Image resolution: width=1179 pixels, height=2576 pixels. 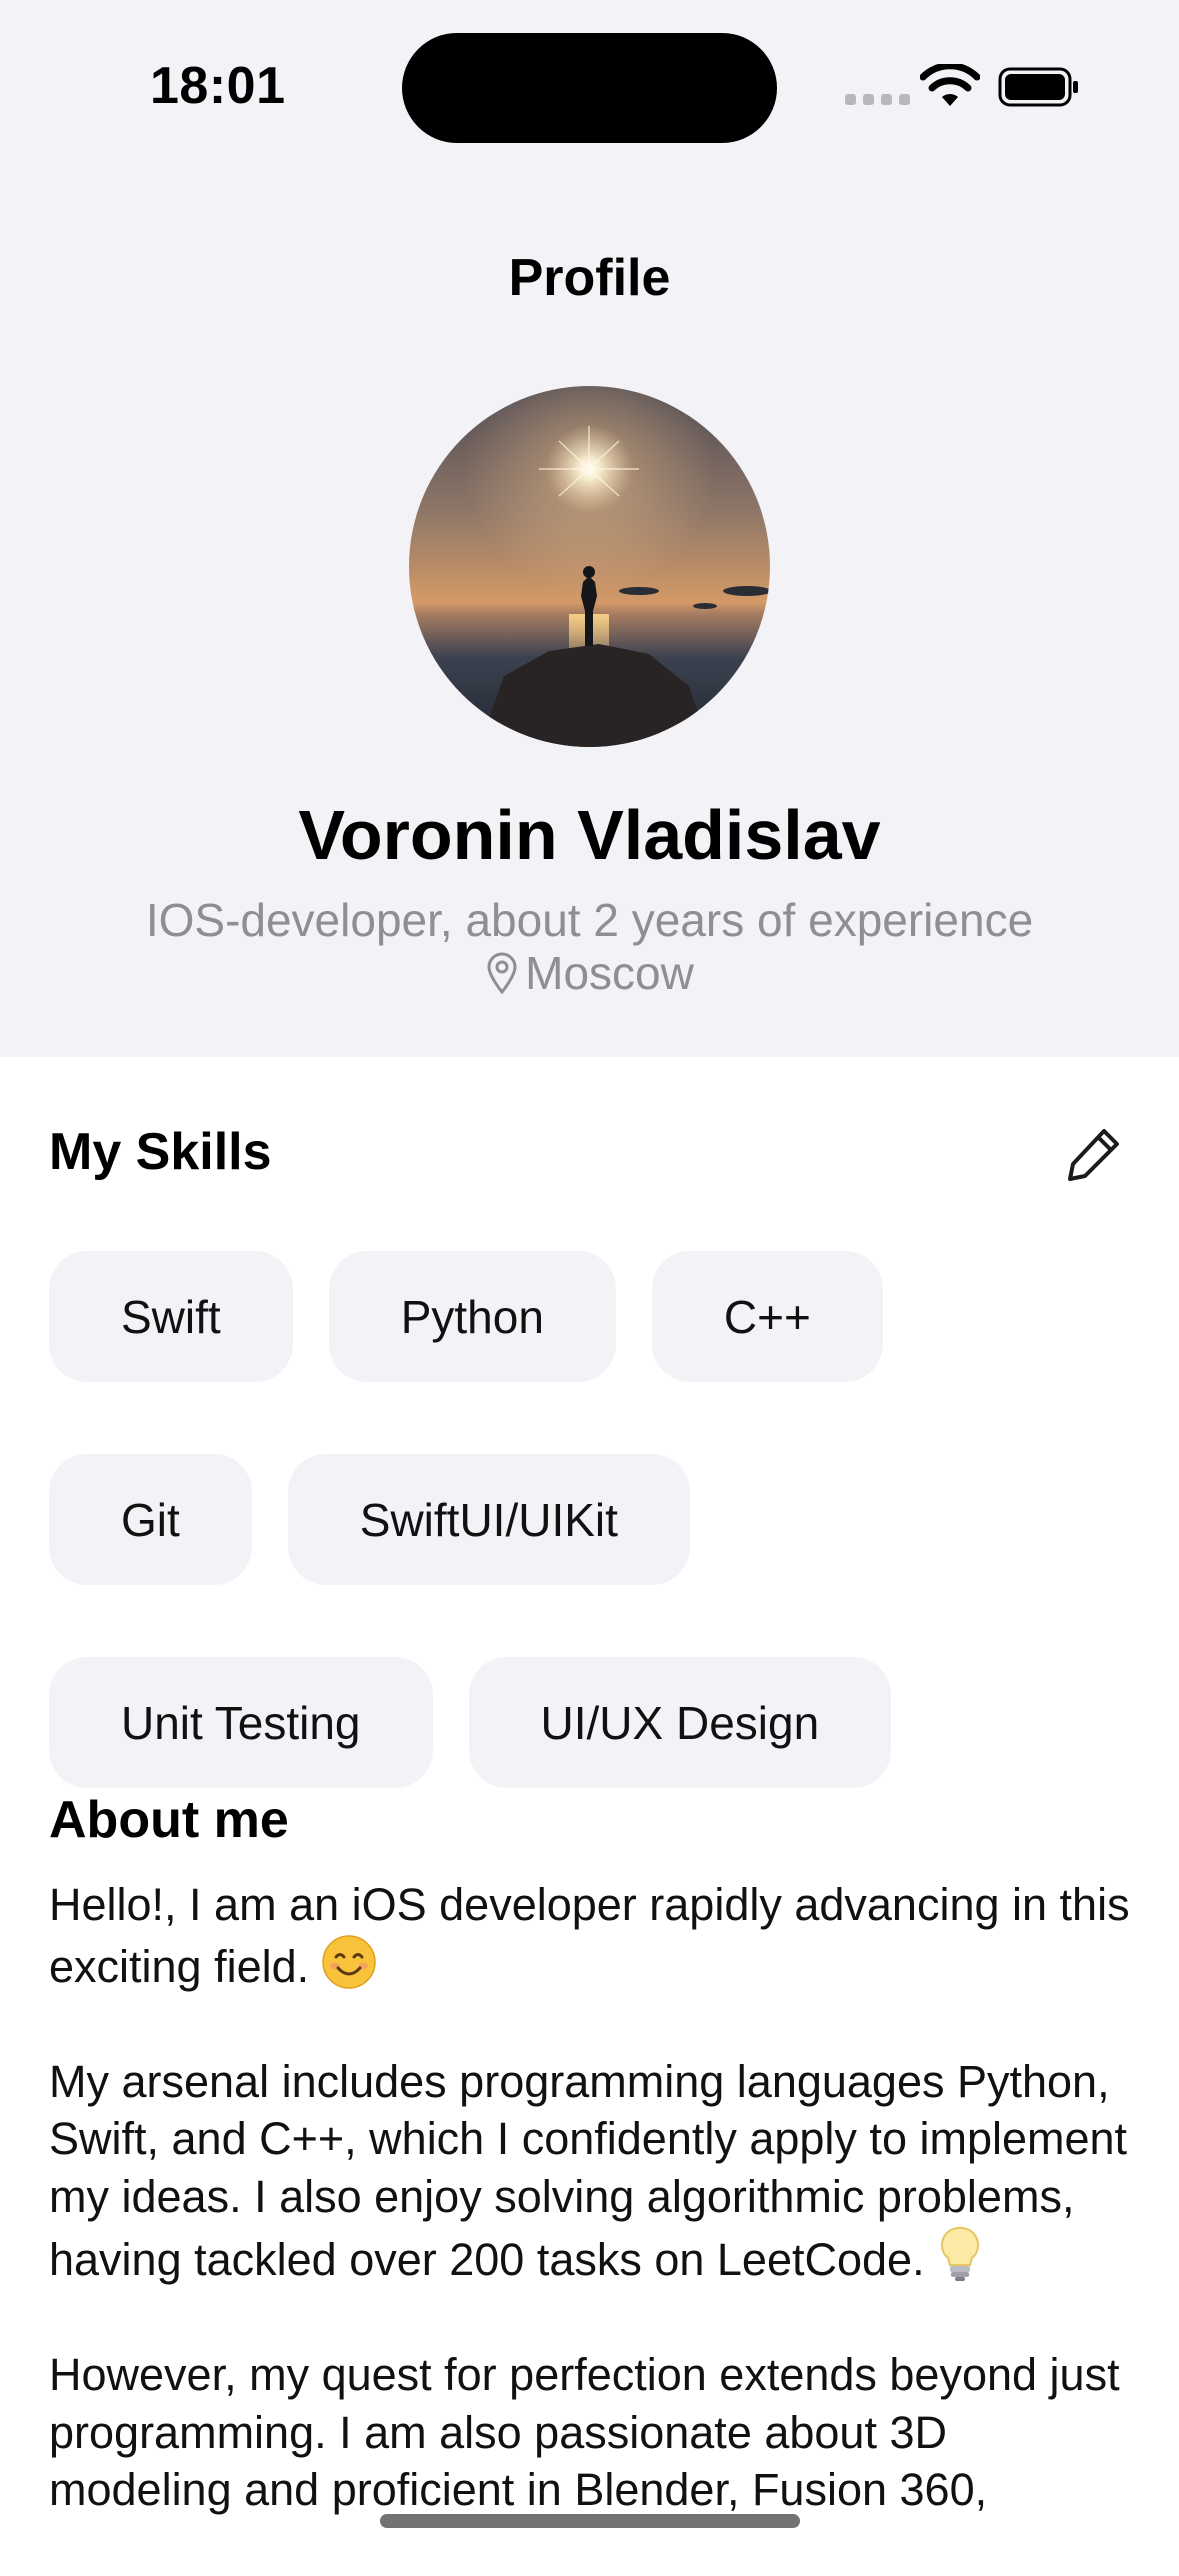 What do you see at coordinates (349, 1961) in the screenshot?
I see `smiling-face-emoji` at bounding box center [349, 1961].